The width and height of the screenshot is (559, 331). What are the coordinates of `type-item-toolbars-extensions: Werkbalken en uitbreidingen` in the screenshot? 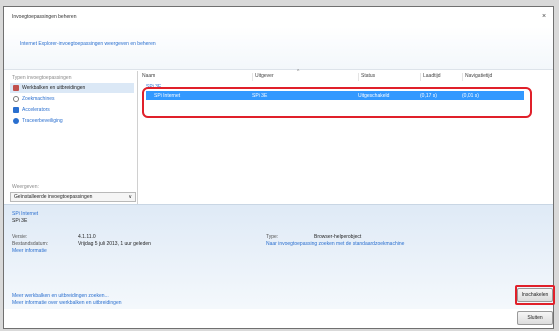 It's located at (72, 88).